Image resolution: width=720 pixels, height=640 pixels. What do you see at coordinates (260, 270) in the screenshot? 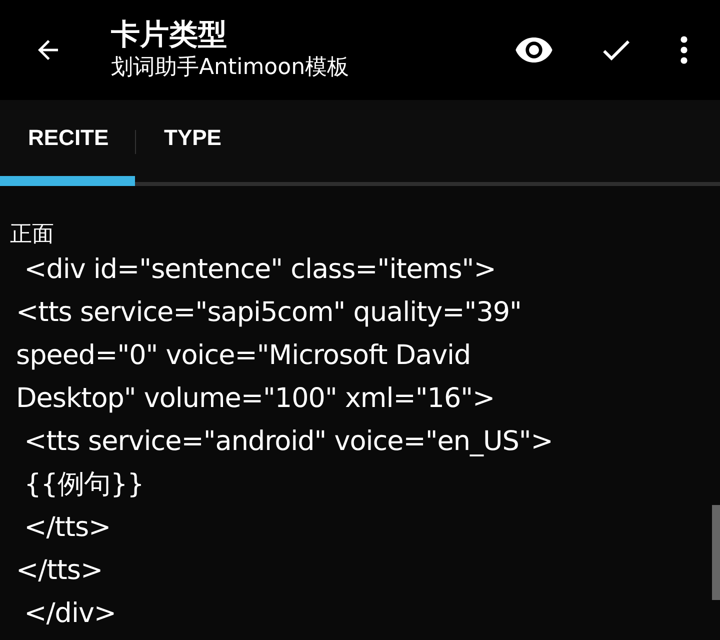
I see `code-line: <div id="sentence" class="items">` at bounding box center [260, 270].